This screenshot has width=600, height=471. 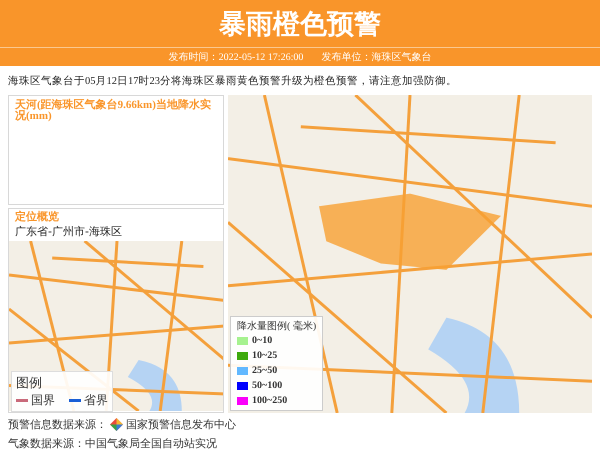 What do you see at coordinates (96, 400) in the screenshot?
I see `legend-label: 省界` at bounding box center [96, 400].